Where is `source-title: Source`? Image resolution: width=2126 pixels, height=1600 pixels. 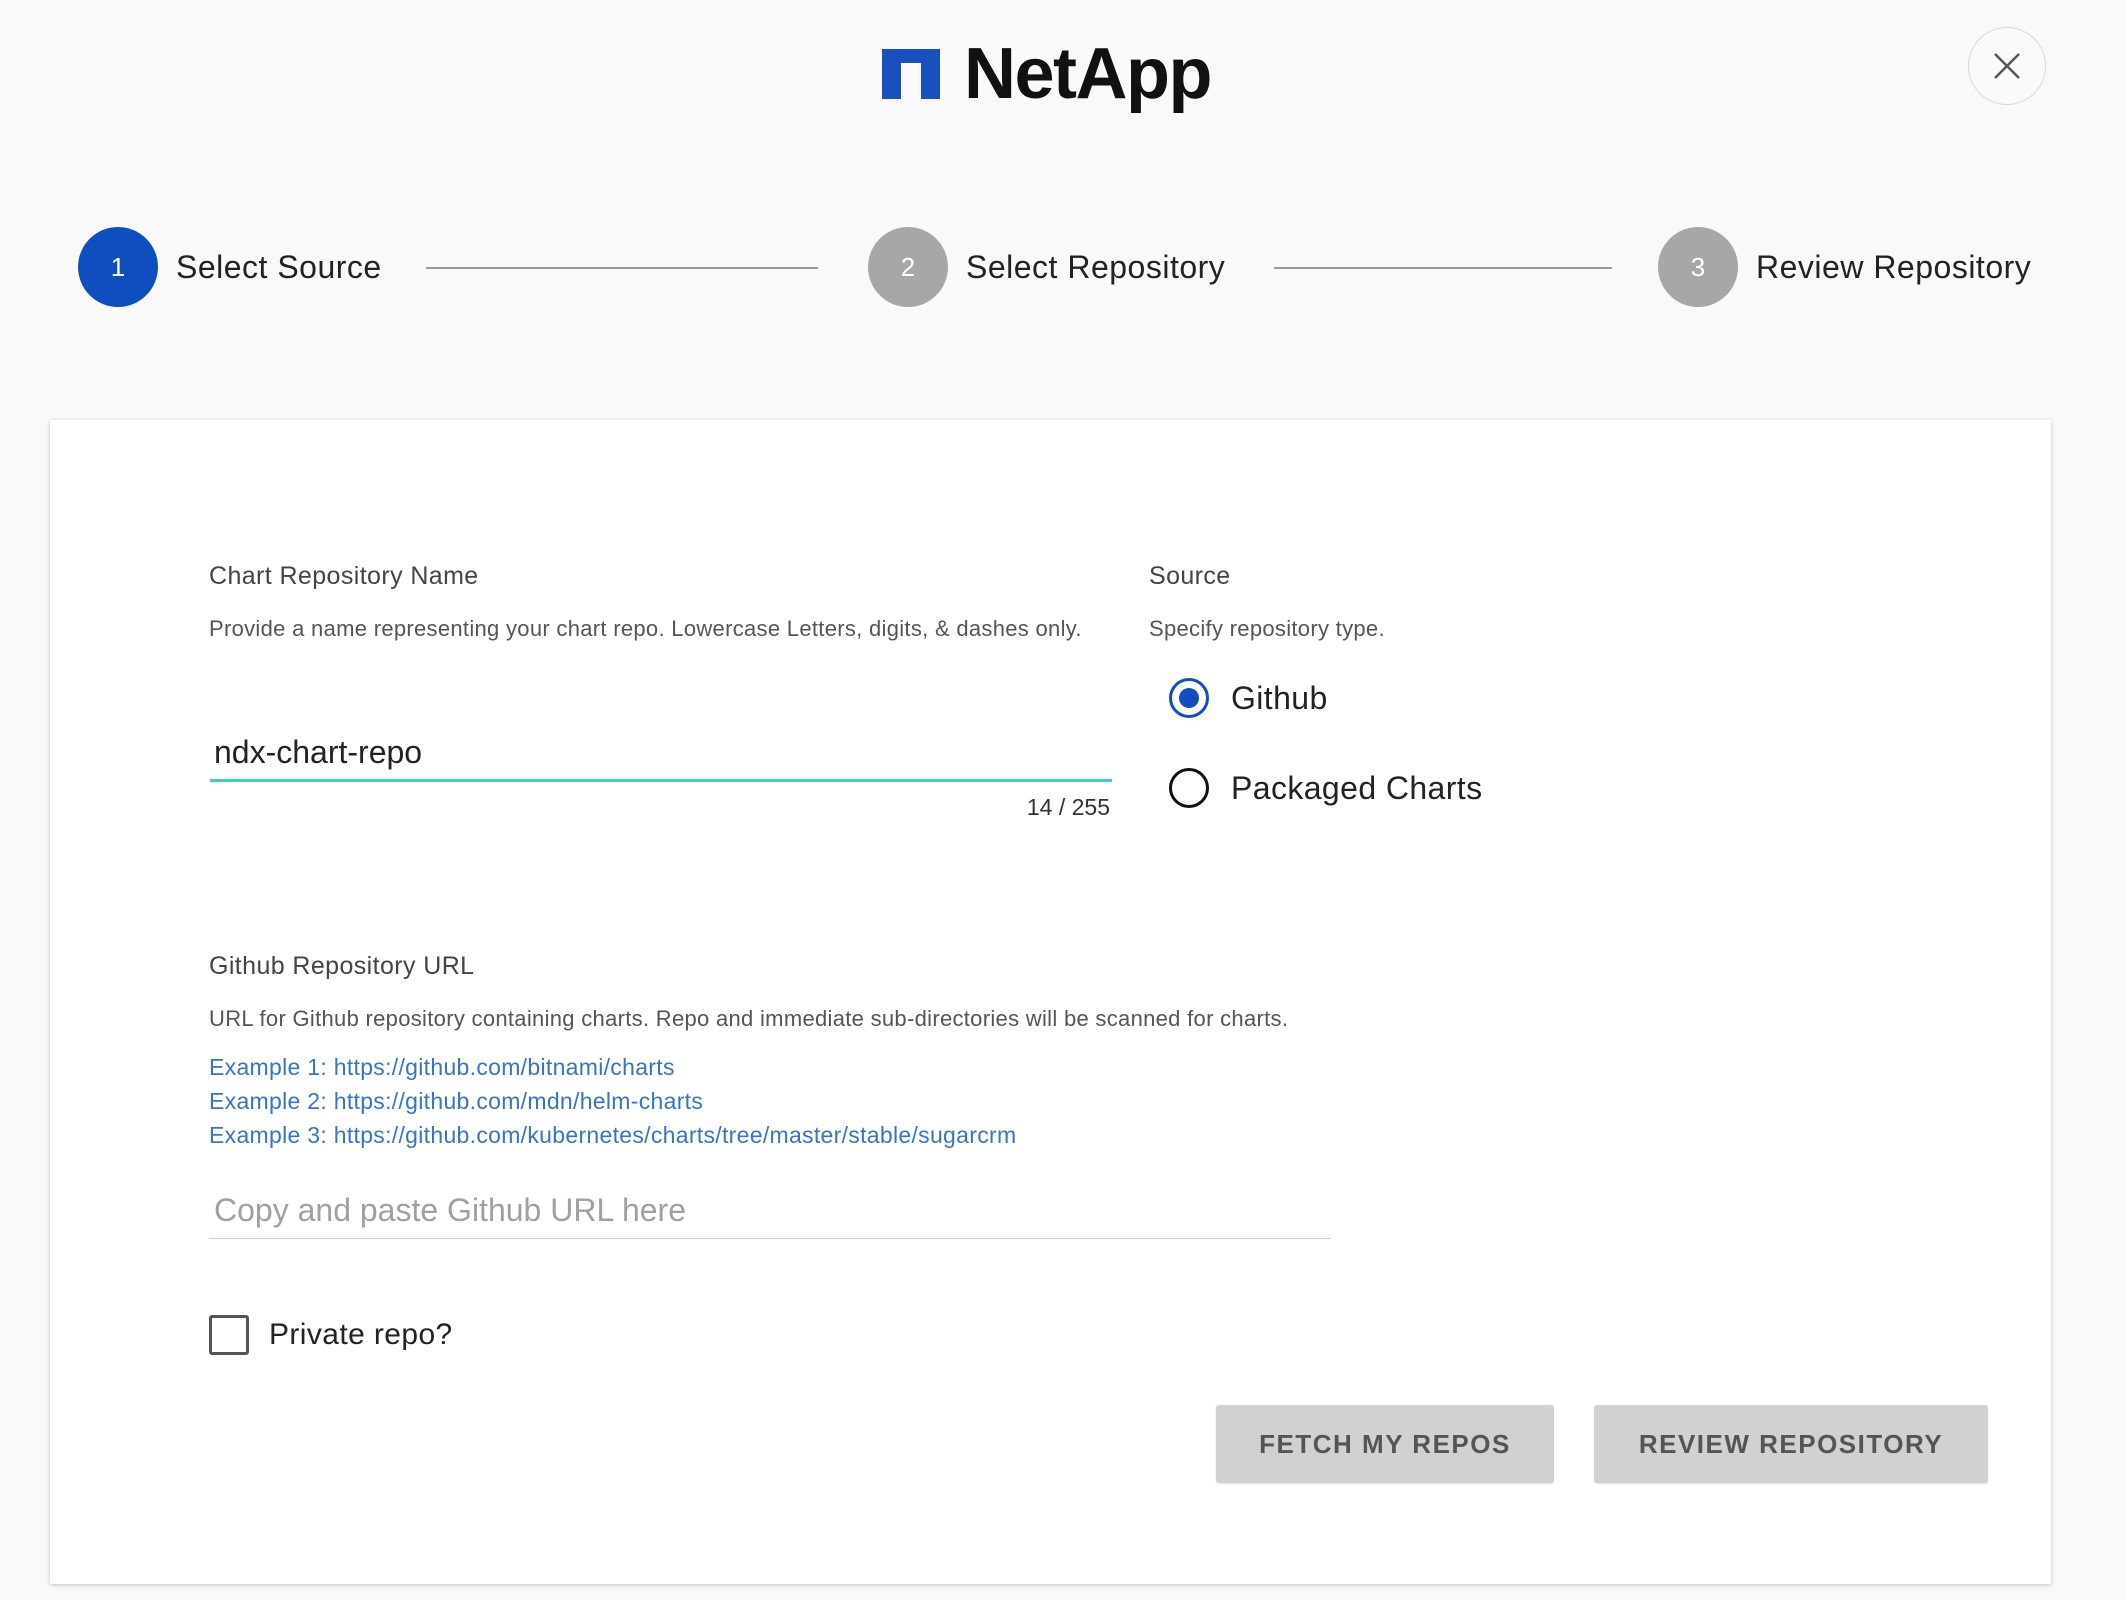
source-title: Source is located at coordinates (1190, 576).